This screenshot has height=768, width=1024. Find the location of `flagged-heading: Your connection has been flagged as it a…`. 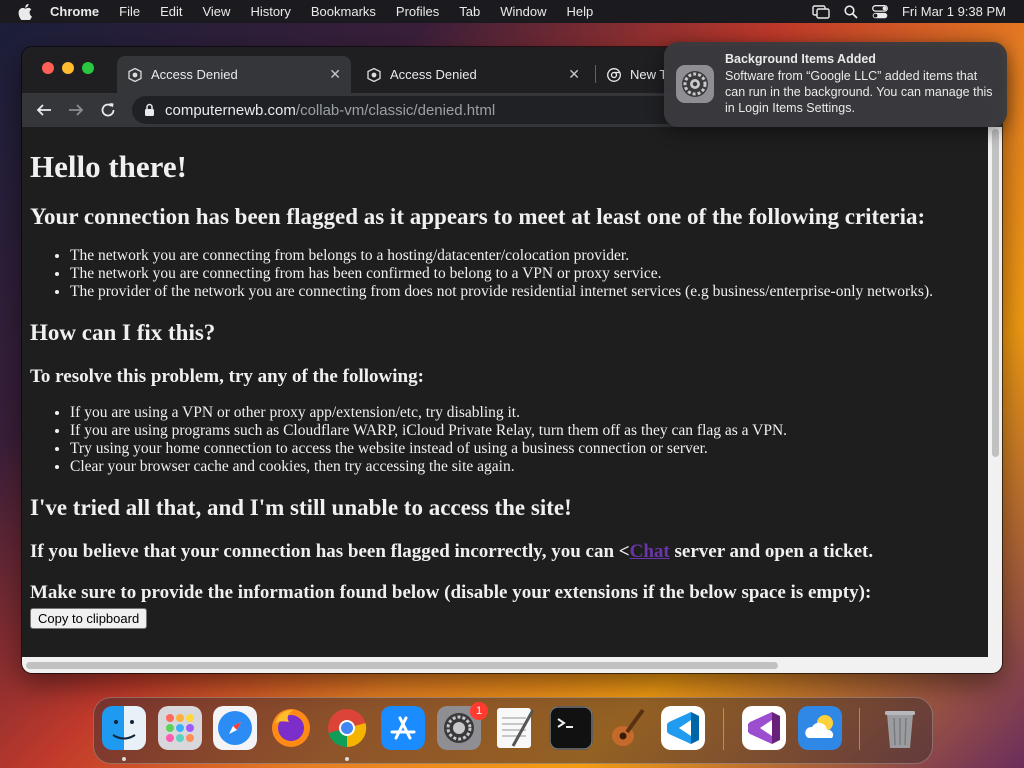

flagged-heading: Your connection has been flagged as it a… is located at coordinates (478, 216).